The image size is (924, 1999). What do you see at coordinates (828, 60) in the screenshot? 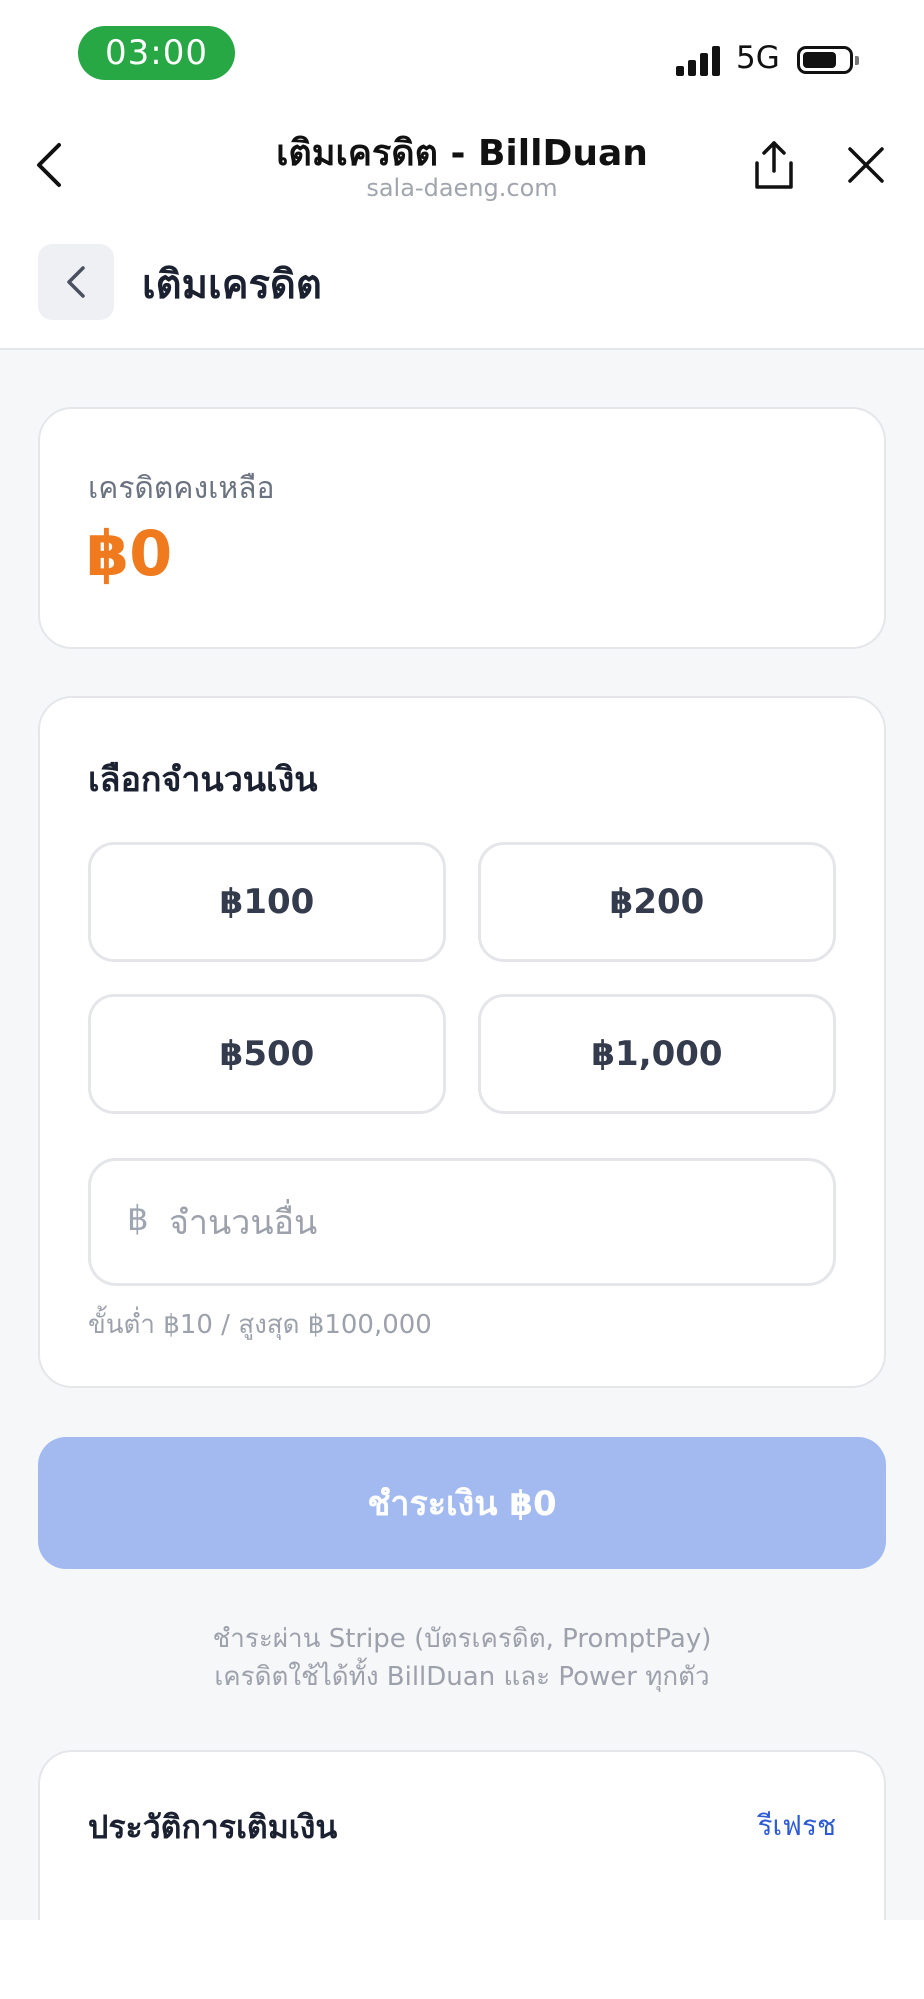
I see `battery-icon` at bounding box center [828, 60].